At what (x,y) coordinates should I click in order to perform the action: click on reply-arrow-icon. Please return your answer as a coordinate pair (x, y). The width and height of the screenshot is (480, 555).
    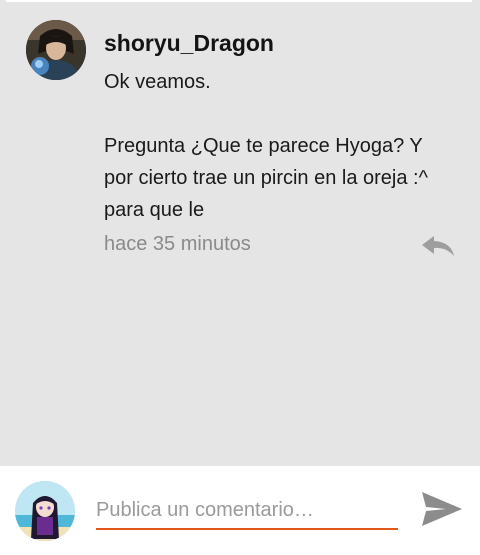
    Looking at the image, I should click on (438, 245).